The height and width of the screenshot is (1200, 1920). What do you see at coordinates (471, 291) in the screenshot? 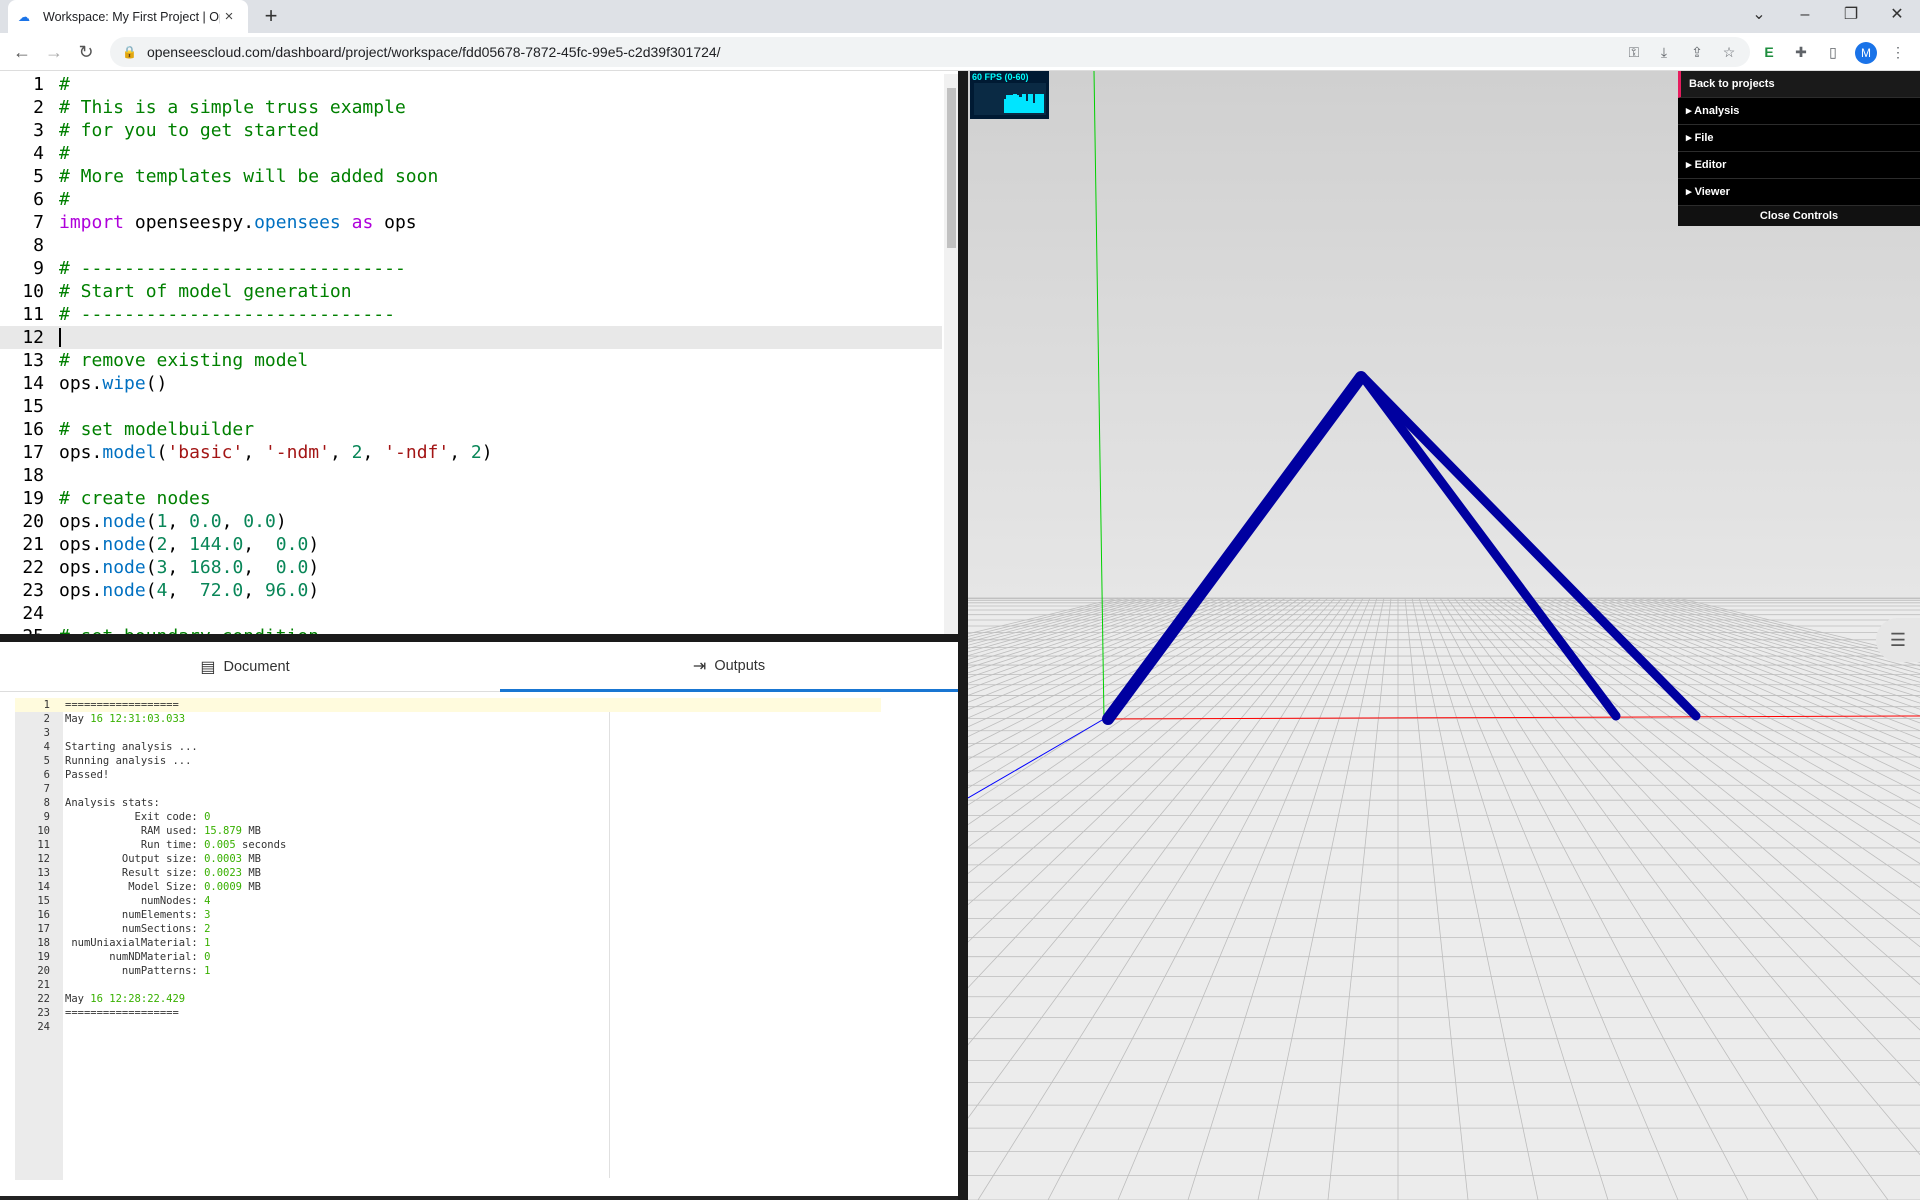
I see `code-line: 10 # Start of model generation` at bounding box center [471, 291].